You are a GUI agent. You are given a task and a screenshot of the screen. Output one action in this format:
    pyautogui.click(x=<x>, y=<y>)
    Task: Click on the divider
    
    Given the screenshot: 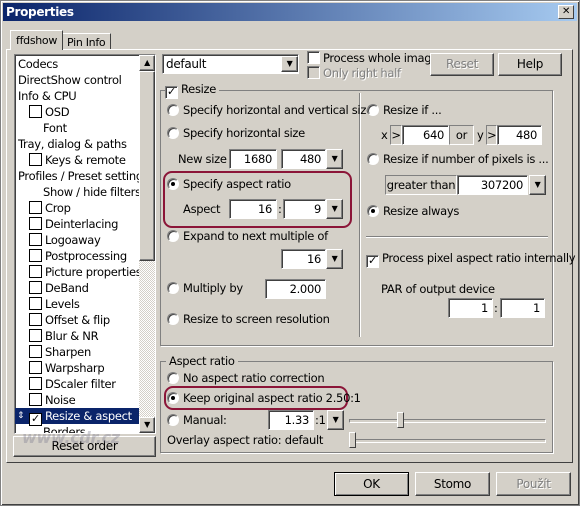 What is the action you would take?
    pyautogui.click(x=360, y=215)
    